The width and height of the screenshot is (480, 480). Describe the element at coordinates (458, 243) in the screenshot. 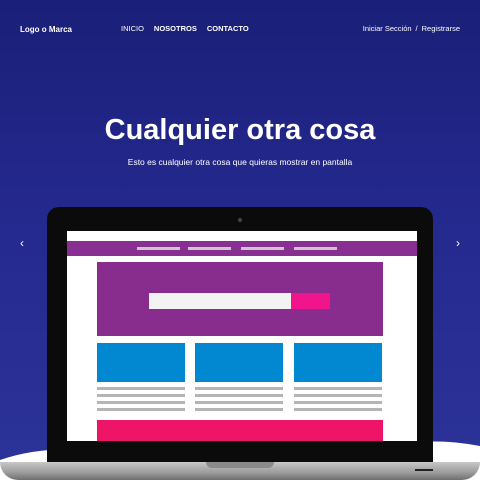

I see `chevron-right-icon: ›` at that location.